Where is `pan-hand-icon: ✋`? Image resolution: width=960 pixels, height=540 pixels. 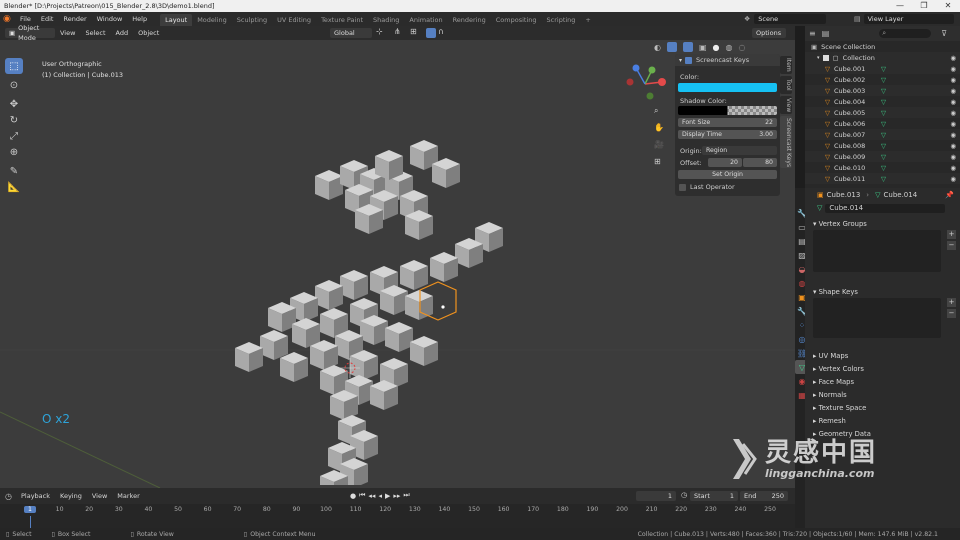
pan-hand-icon: ✋ is located at coordinates (660, 131).